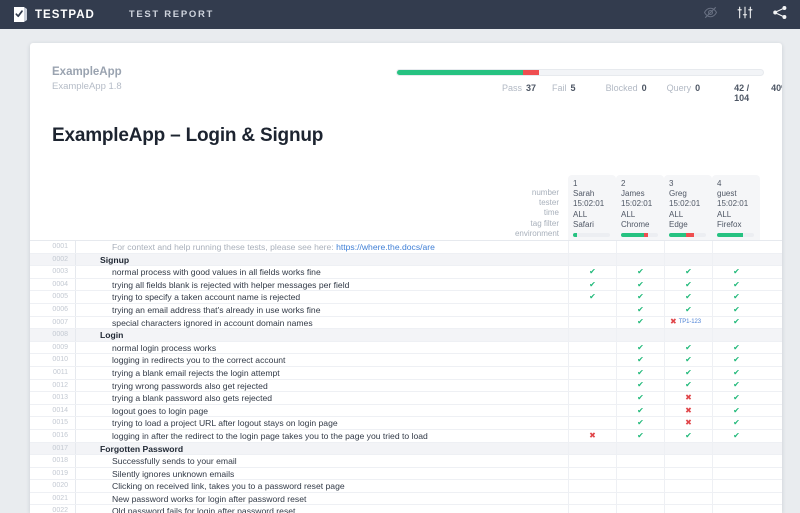  I want to click on issue-tag: TP1-123, so click(690, 322).